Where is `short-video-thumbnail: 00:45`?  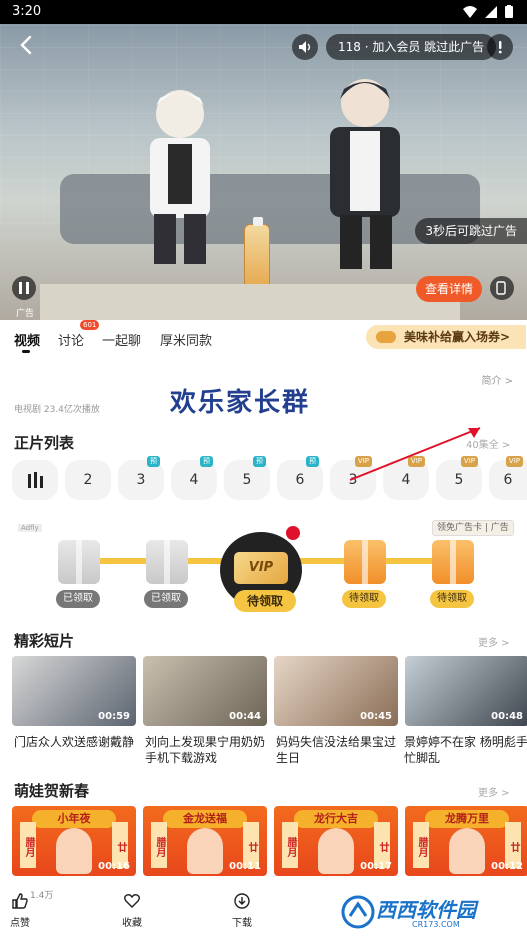
short-video-thumbnail: 00:45 is located at coordinates (336, 691).